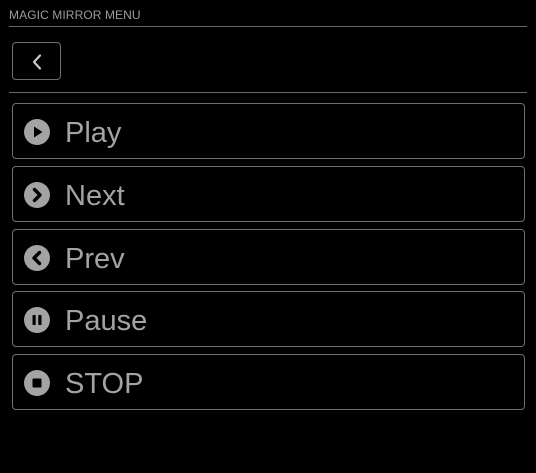 The height and width of the screenshot is (473, 536). I want to click on chevron-left-circle-icon, so click(37, 258).